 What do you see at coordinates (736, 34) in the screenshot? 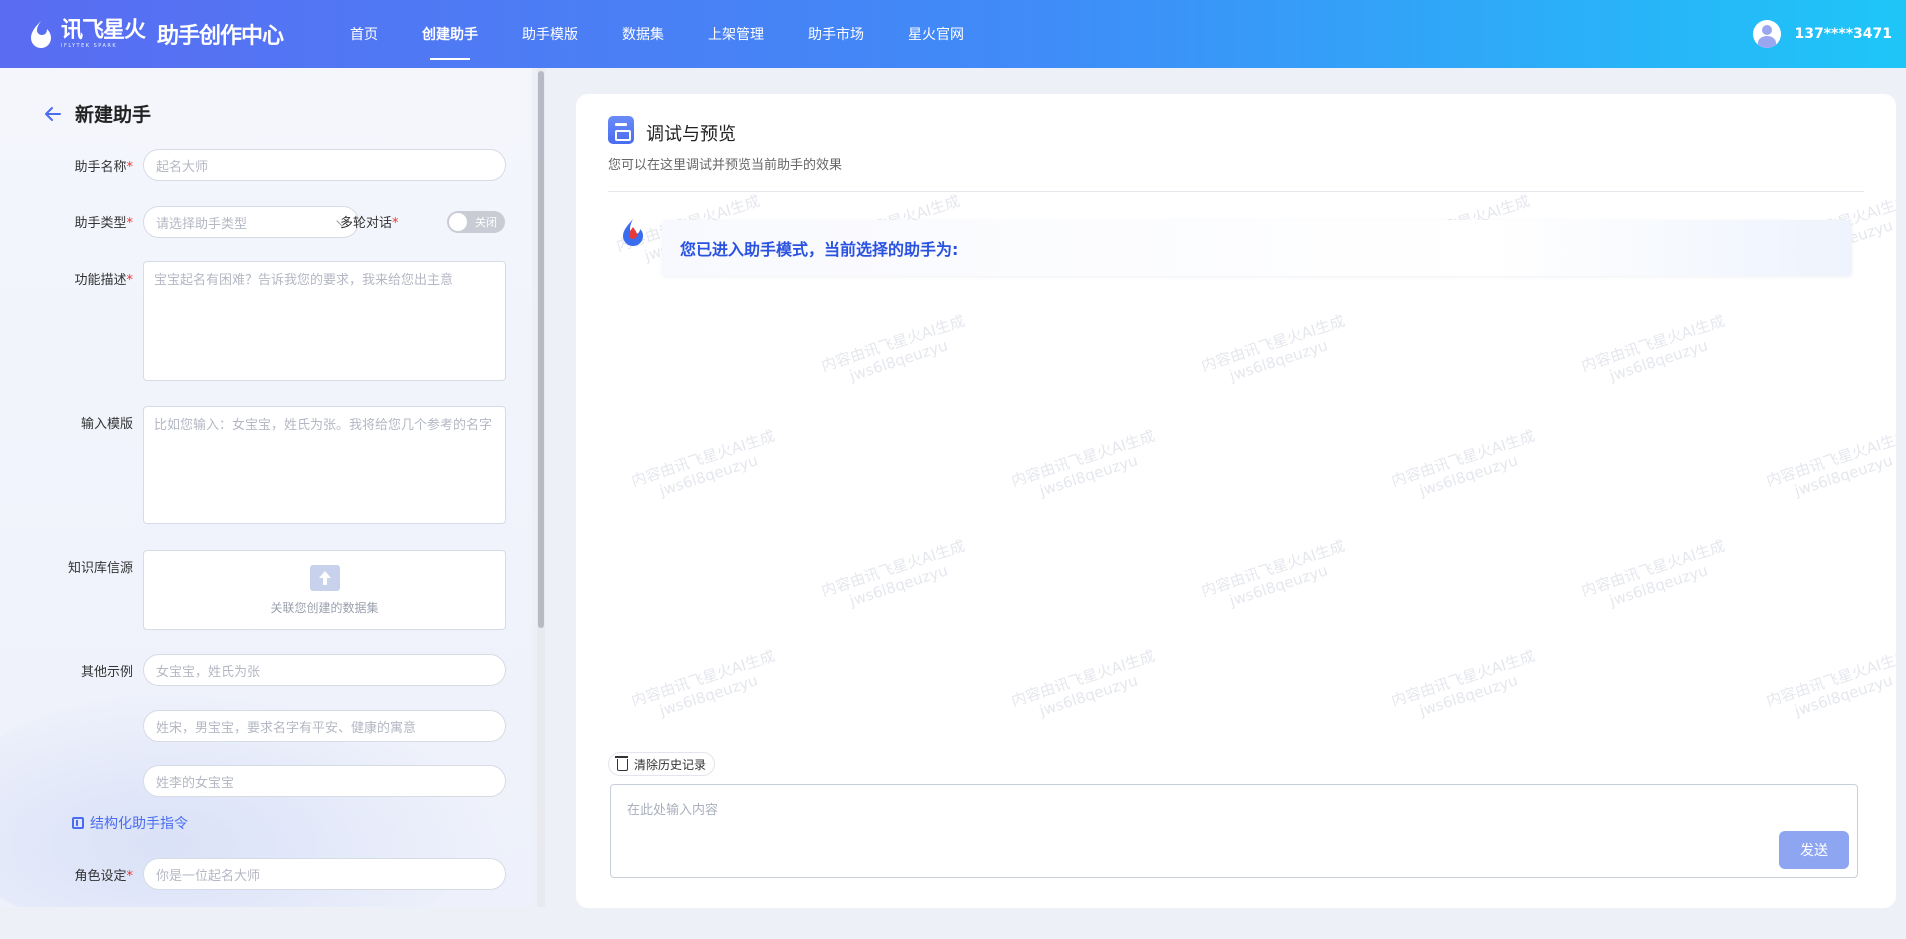
I see `nav-listing-management: 上架管理` at bounding box center [736, 34].